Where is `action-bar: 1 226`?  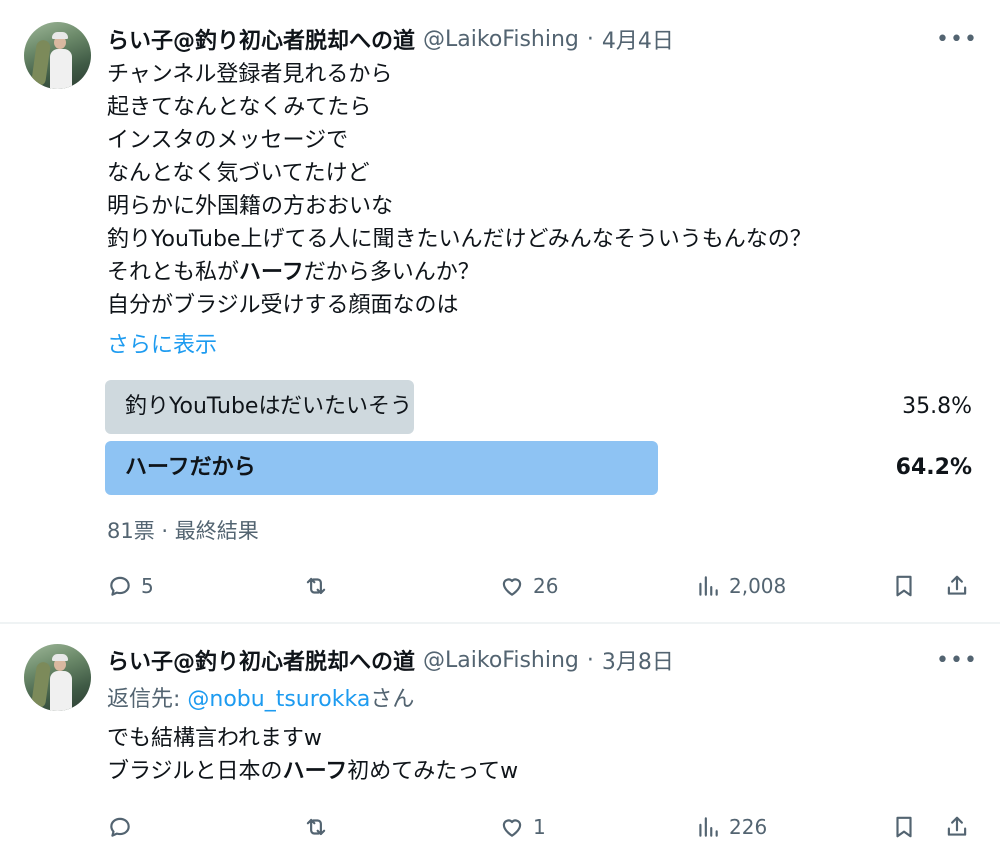 action-bar: 1 226 is located at coordinates (500, 827).